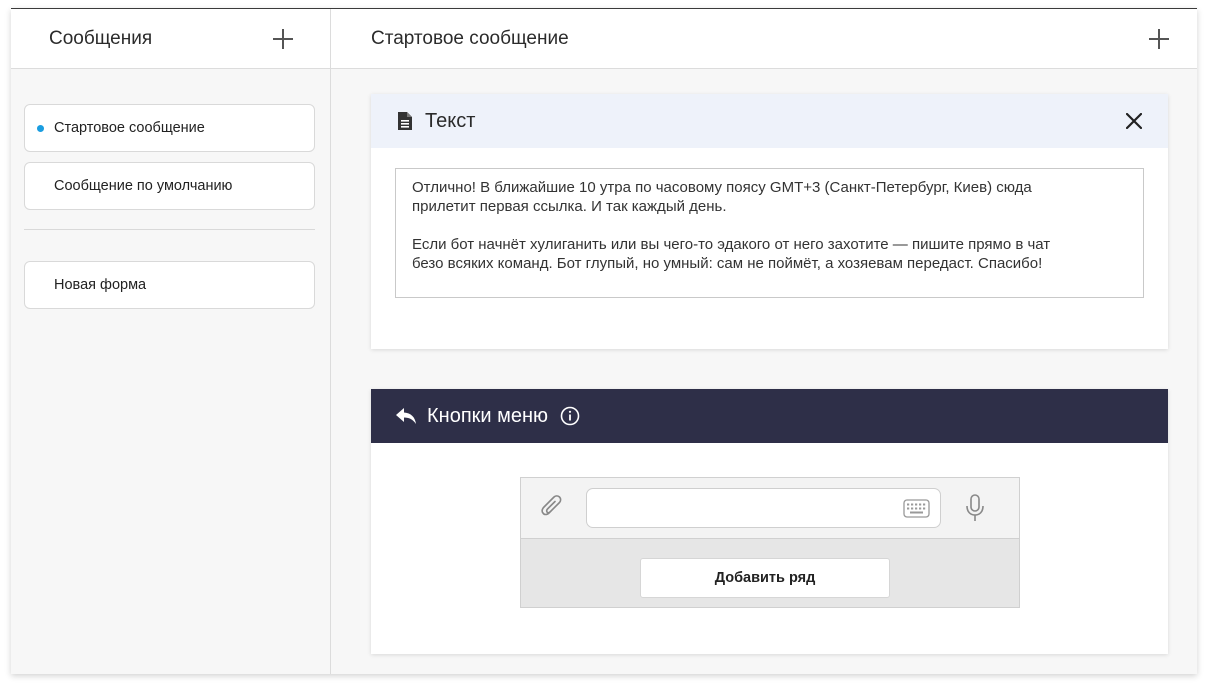 The height and width of the screenshot is (689, 1208). What do you see at coordinates (143, 186) in the screenshot?
I see `sidebar-item-label: Сообщение по умолчанию` at bounding box center [143, 186].